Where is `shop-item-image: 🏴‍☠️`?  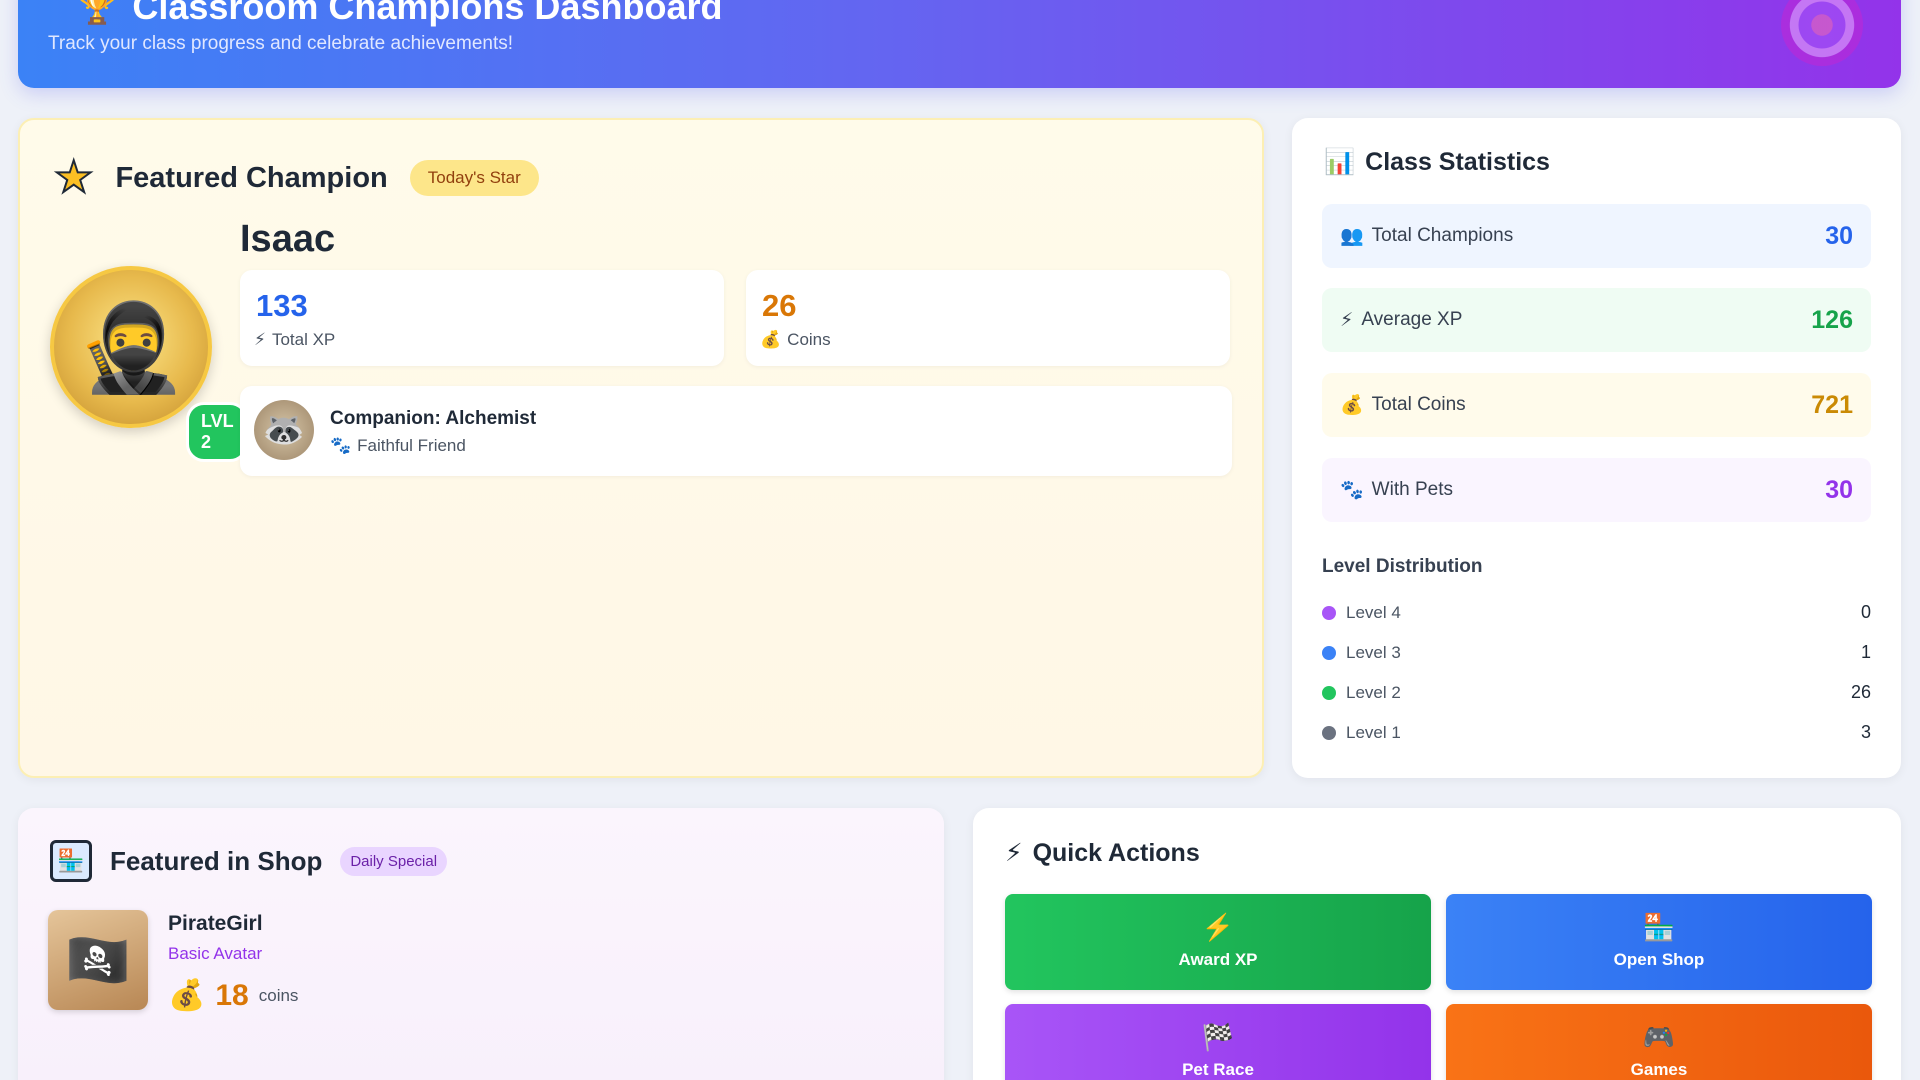
shop-item-image: 🏴‍☠️ is located at coordinates (98, 960).